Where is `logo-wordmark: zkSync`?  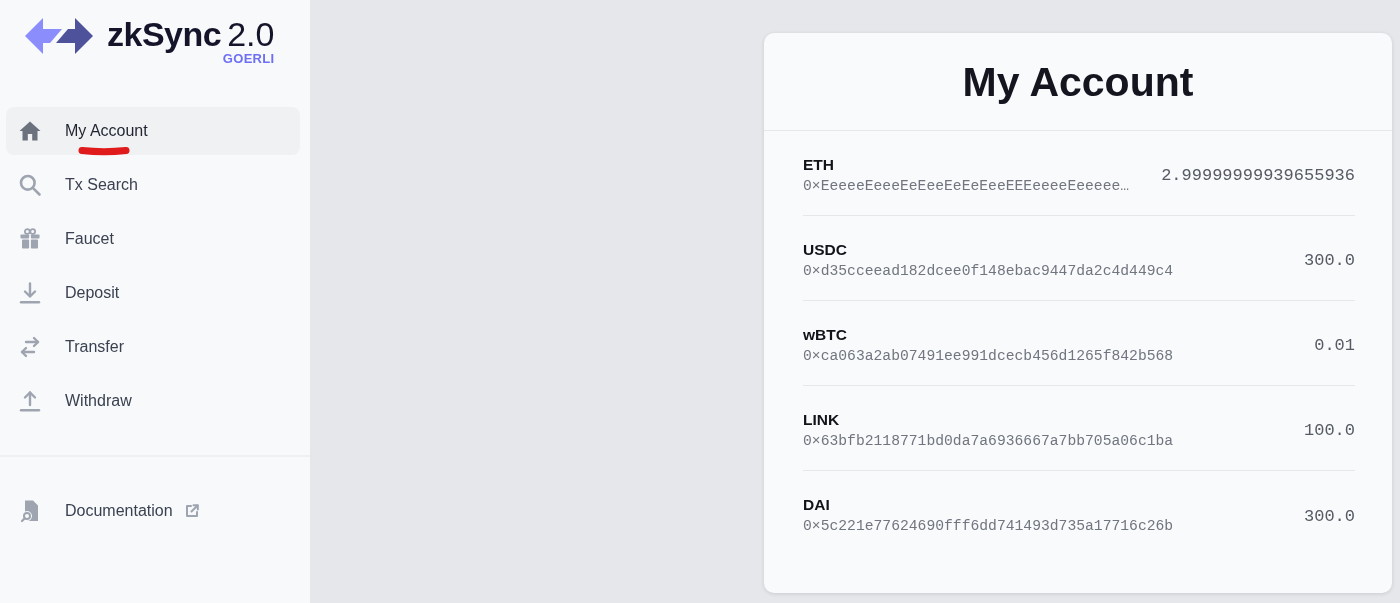 logo-wordmark: zkSync is located at coordinates (164, 34).